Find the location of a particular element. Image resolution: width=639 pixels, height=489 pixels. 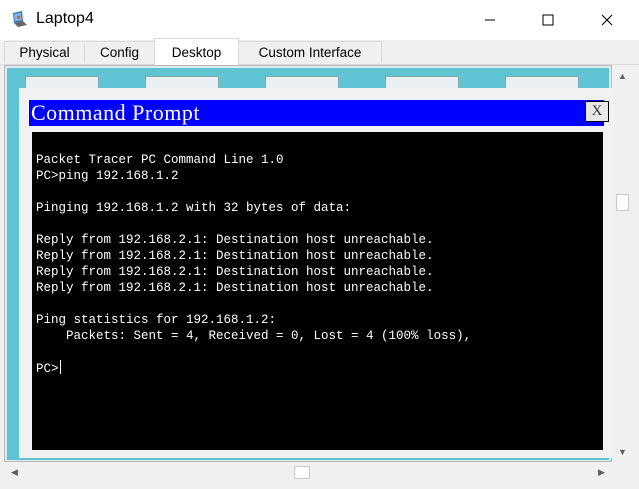

terminal-line: Packet Tracer PC Command Line 1.0 is located at coordinates (160, 160).